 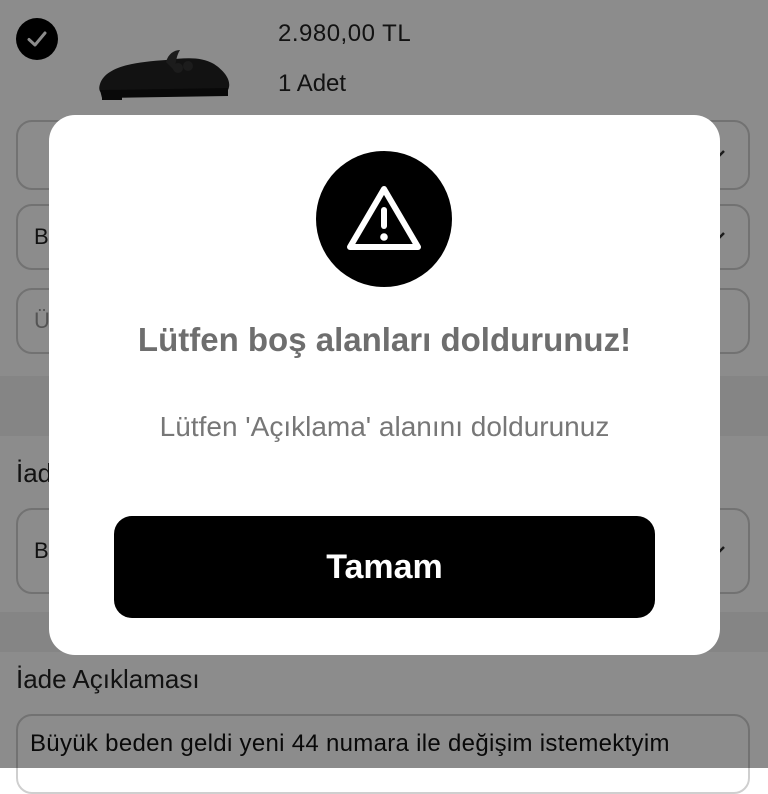 What do you see at coordinates (384, 567) in the screenshot?
I see `ok-button: Tamam` at bounding box center [384, 567].